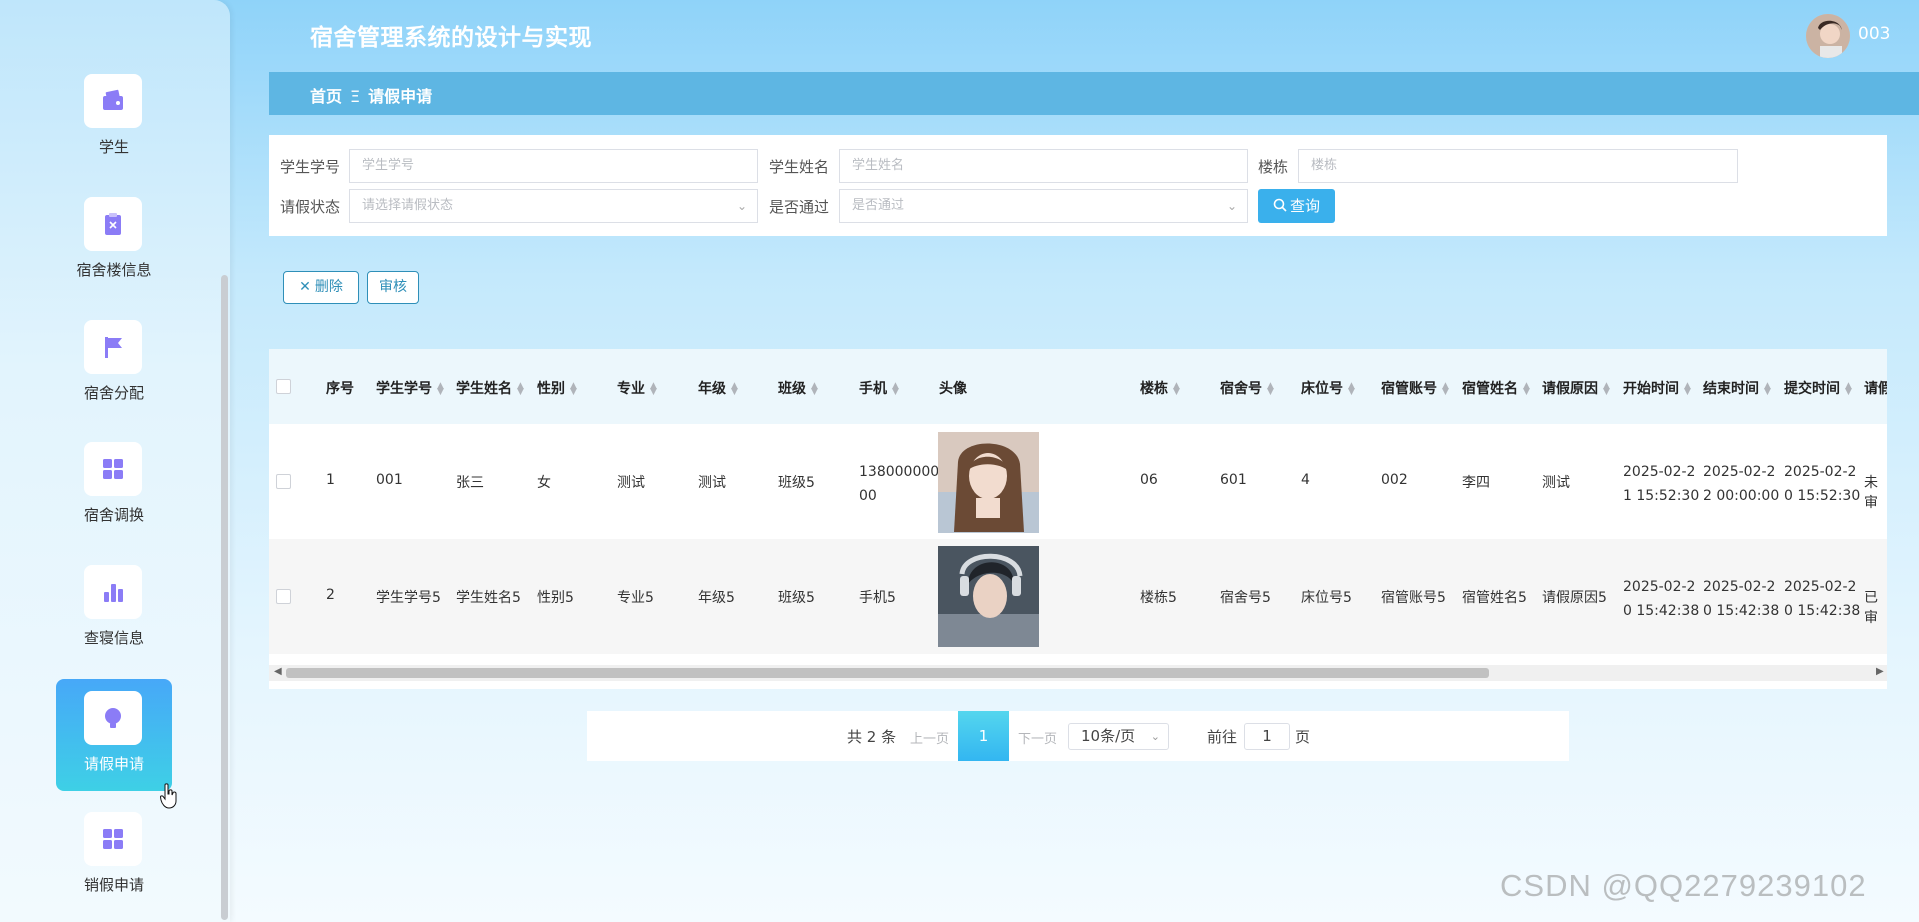 This screenshot has height=922, width=1919. Describe the element at coordinates (1518, 166) in the screenshot. I see `building-input: 楼栋` at that location.